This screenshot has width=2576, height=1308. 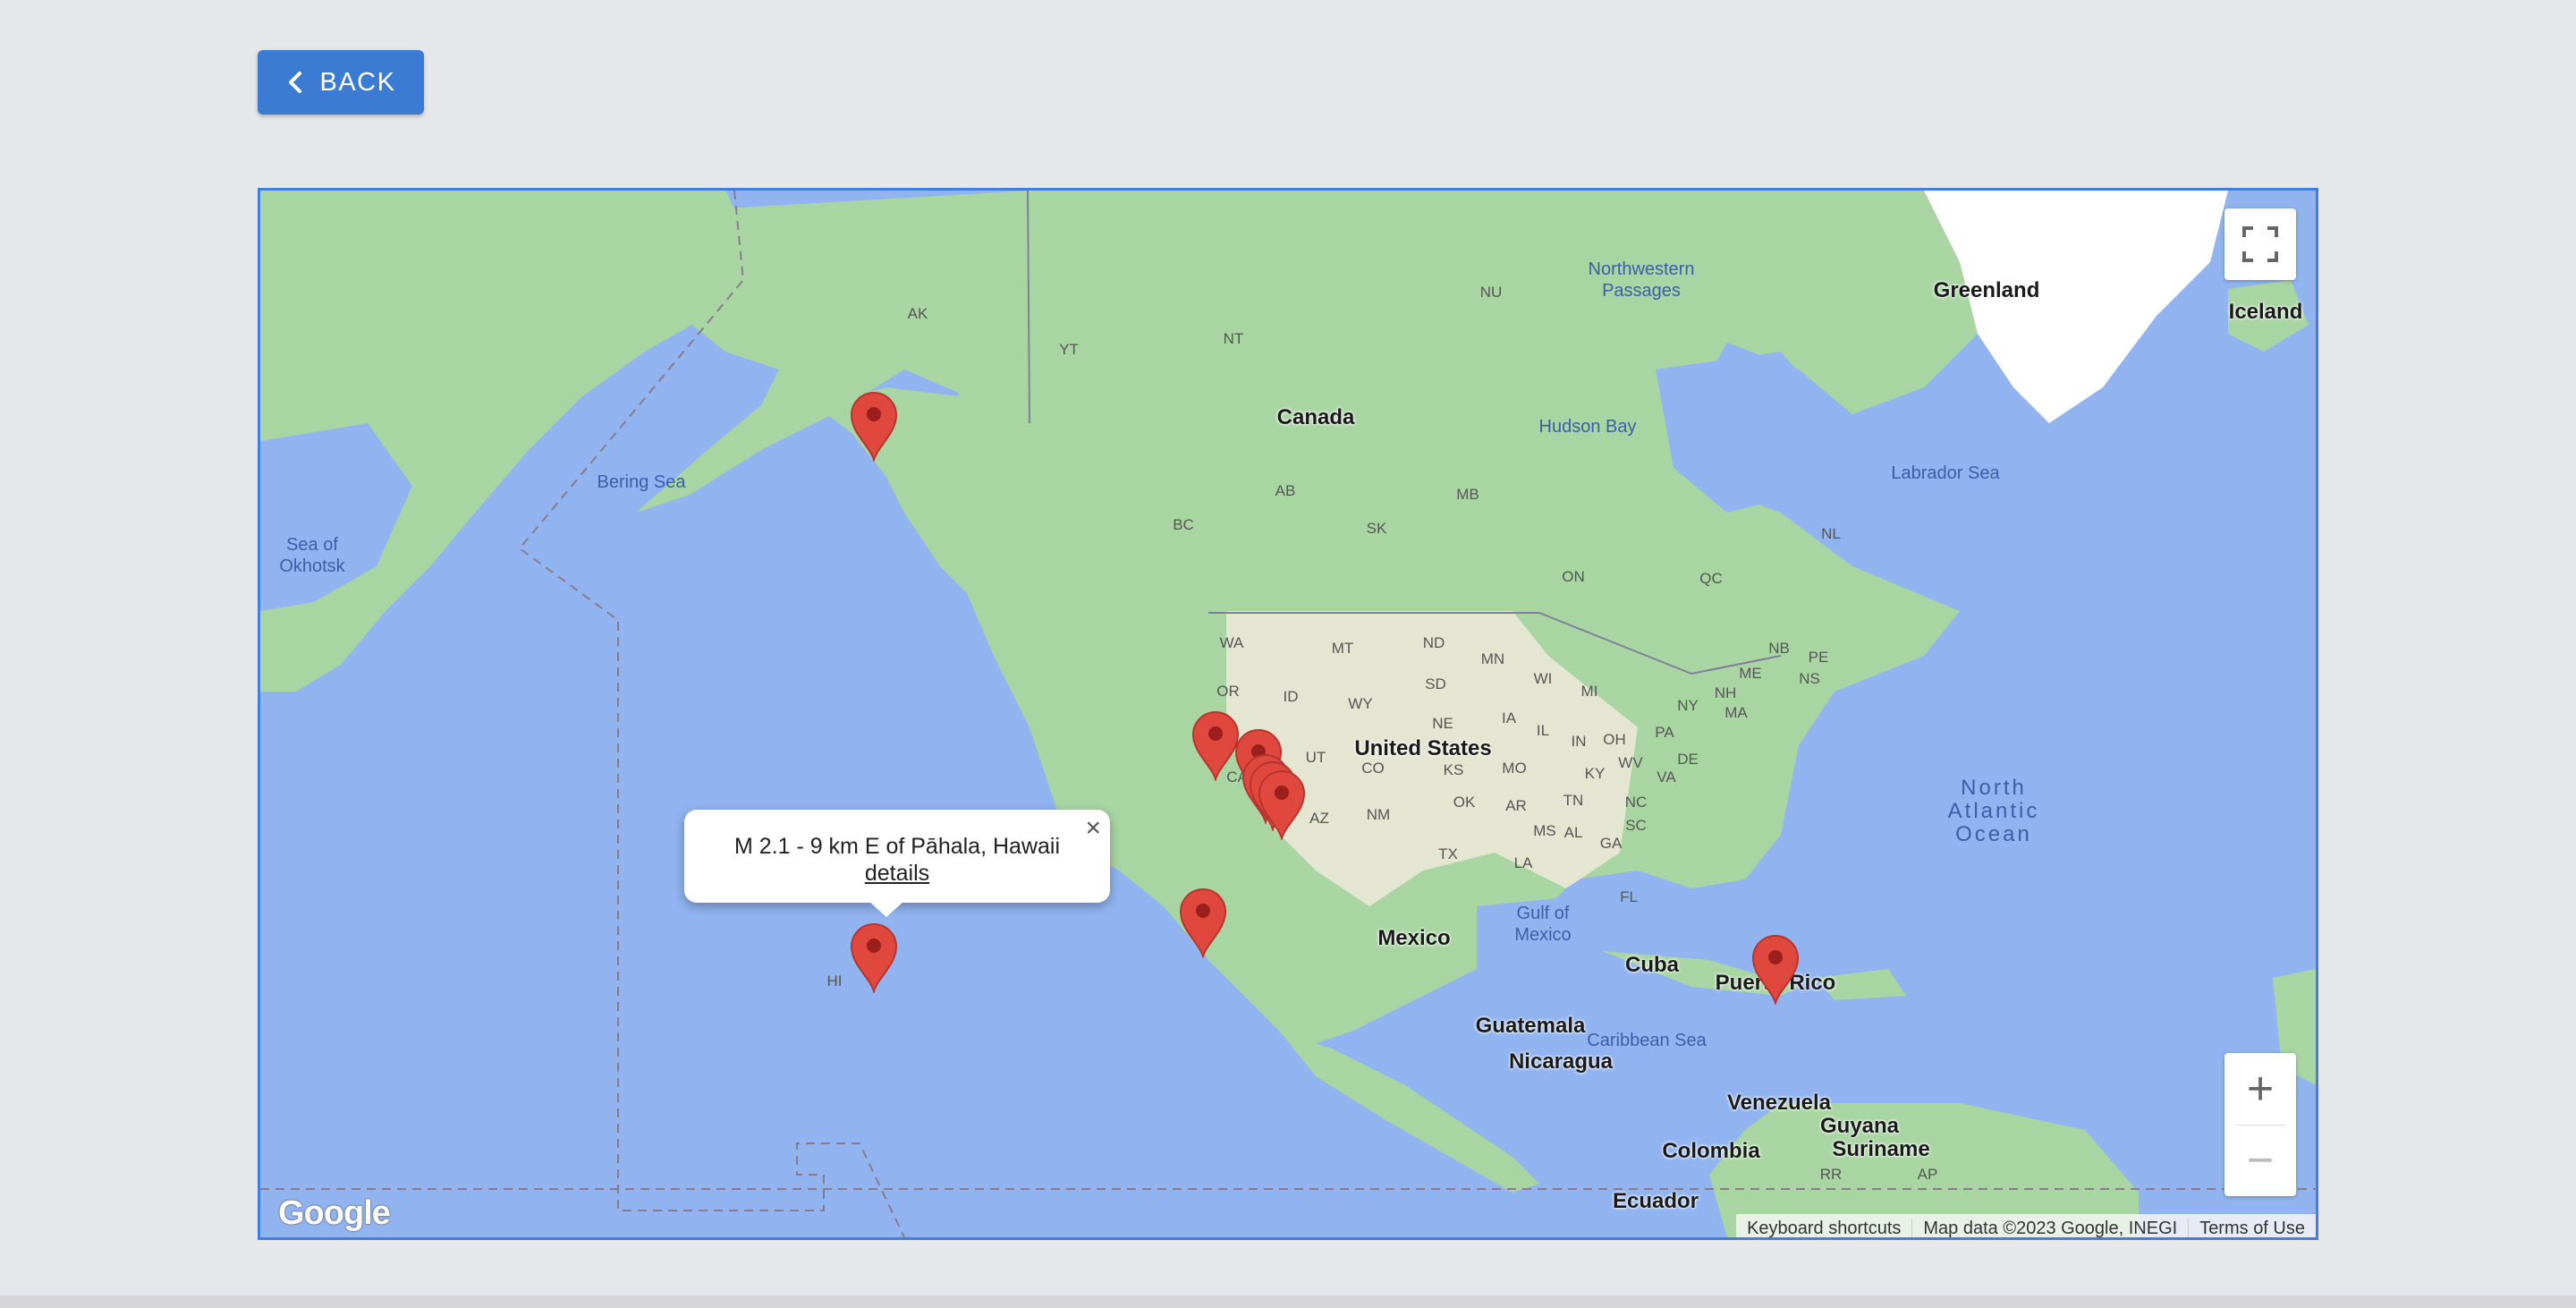 I want to click on chevron-left-icon, so click(x=294, y=82).